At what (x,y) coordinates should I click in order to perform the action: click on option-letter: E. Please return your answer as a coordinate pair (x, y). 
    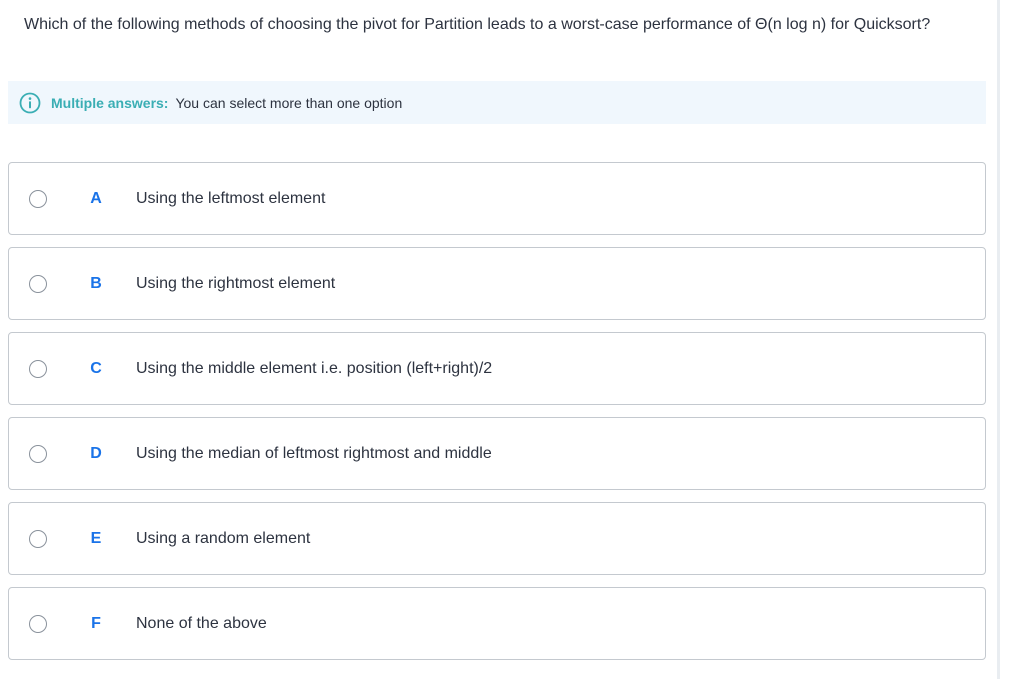
    Looking at the image, I should click on (96, 538).